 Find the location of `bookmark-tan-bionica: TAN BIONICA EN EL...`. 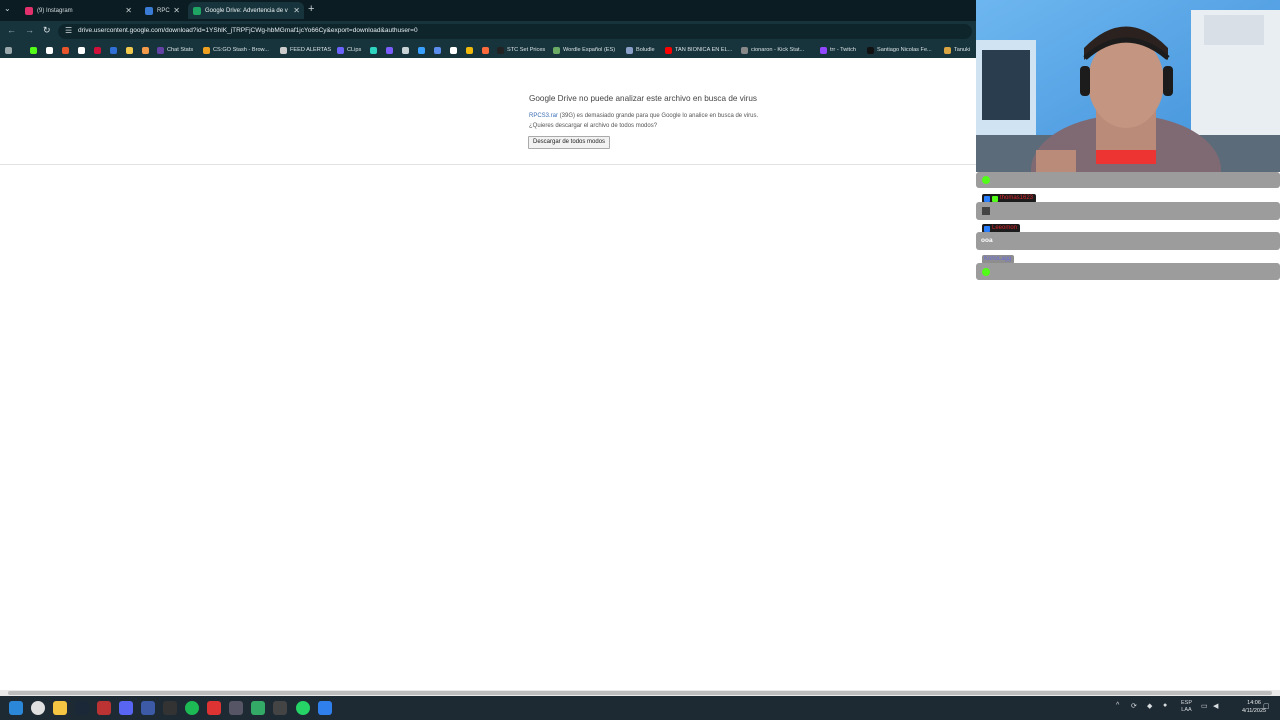

bookmark-tan-bionica: TAN BIONICA EN EL... is located at coordinates (698, 50).